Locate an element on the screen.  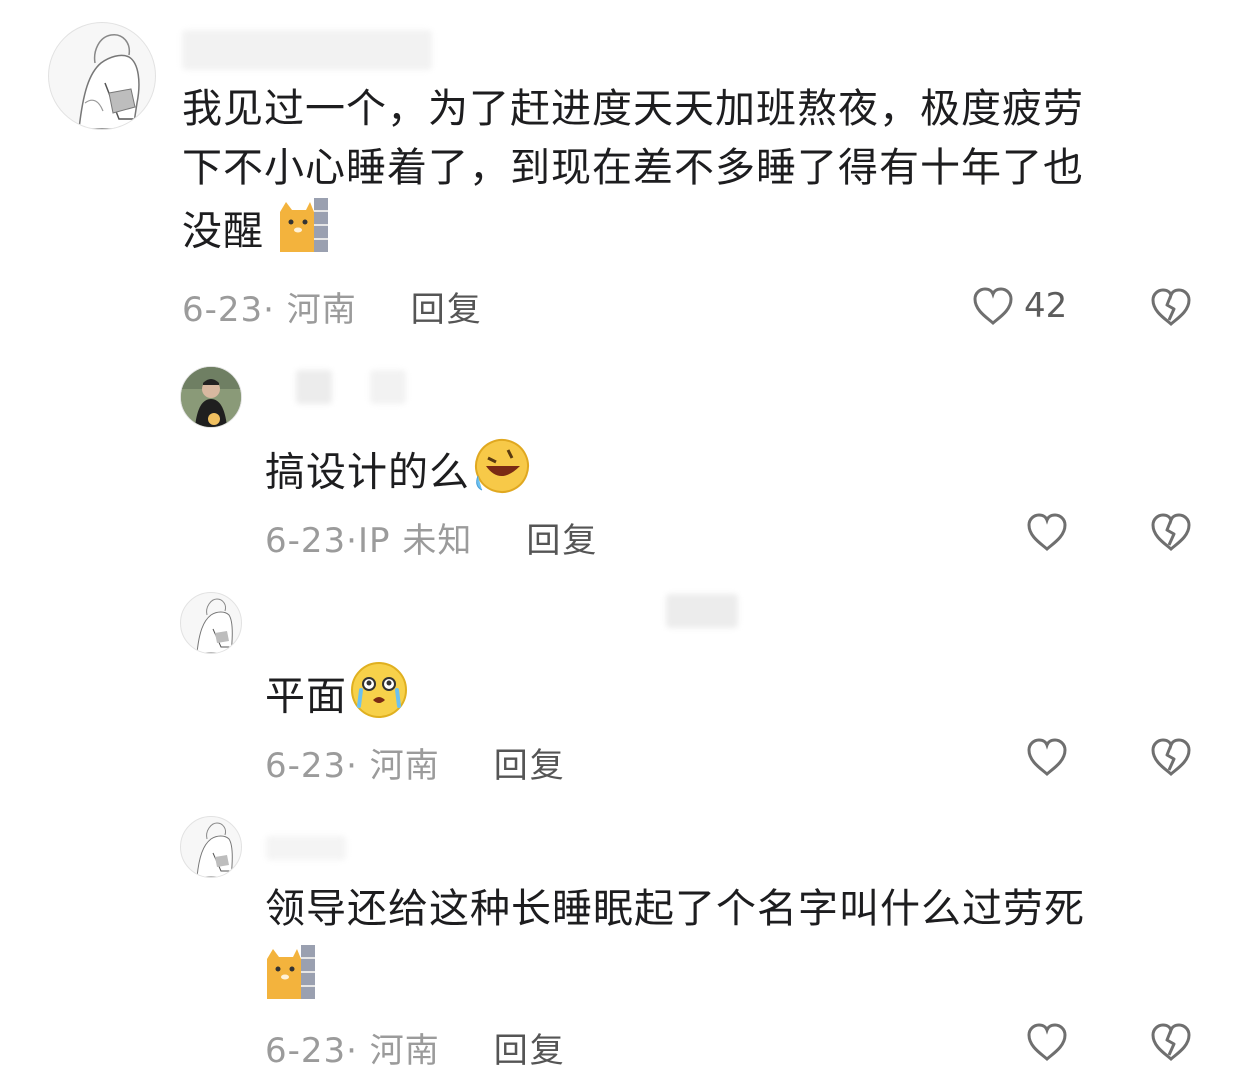
comment-text: 领导还给这种长睡眠起了个名字叫什么过劳死 is located at coordinates (735, 939).